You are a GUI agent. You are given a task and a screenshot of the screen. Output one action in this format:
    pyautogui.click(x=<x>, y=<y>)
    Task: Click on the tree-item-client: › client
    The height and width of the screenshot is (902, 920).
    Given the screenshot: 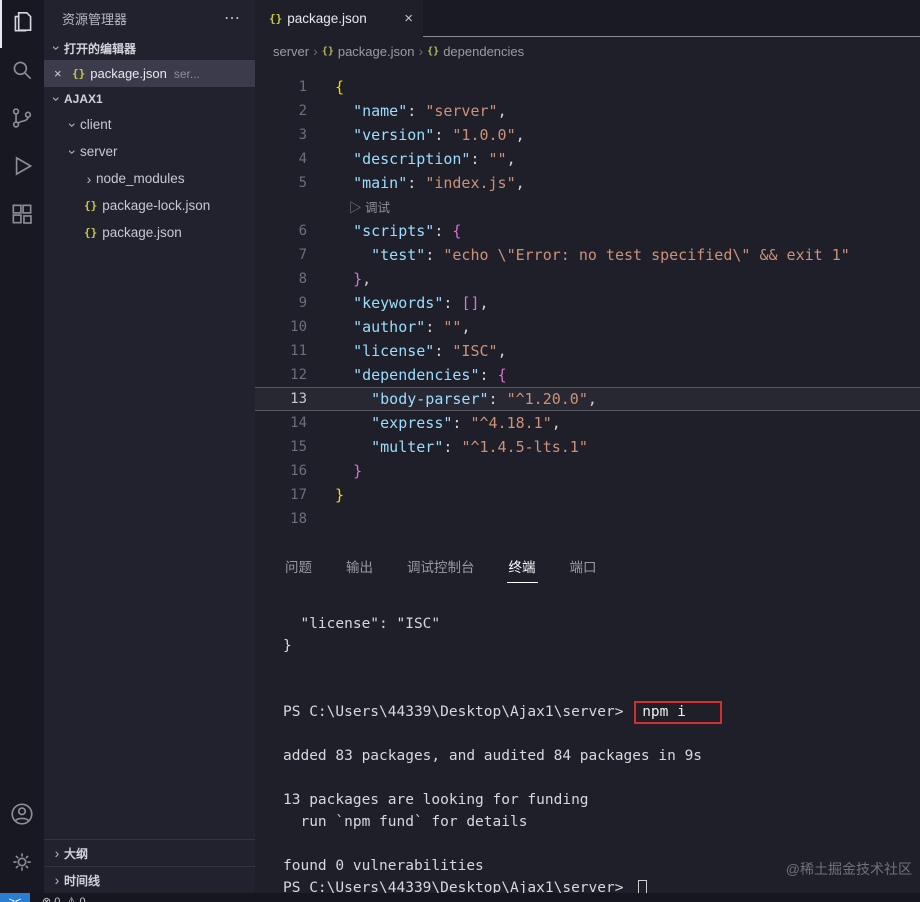 What is the action you would take?
    pyautogui.click(x=149, y=124)
    